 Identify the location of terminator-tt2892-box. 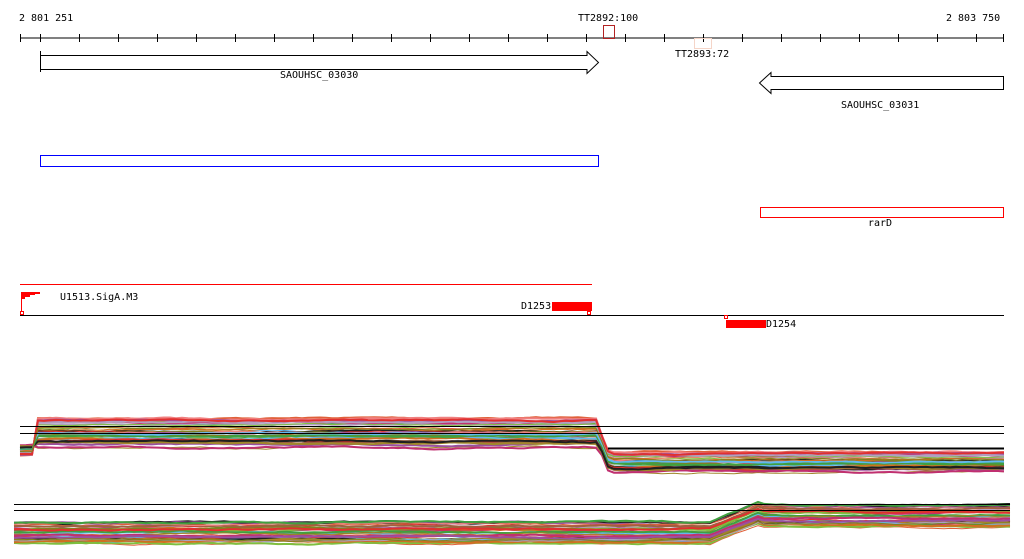
(609, 32).